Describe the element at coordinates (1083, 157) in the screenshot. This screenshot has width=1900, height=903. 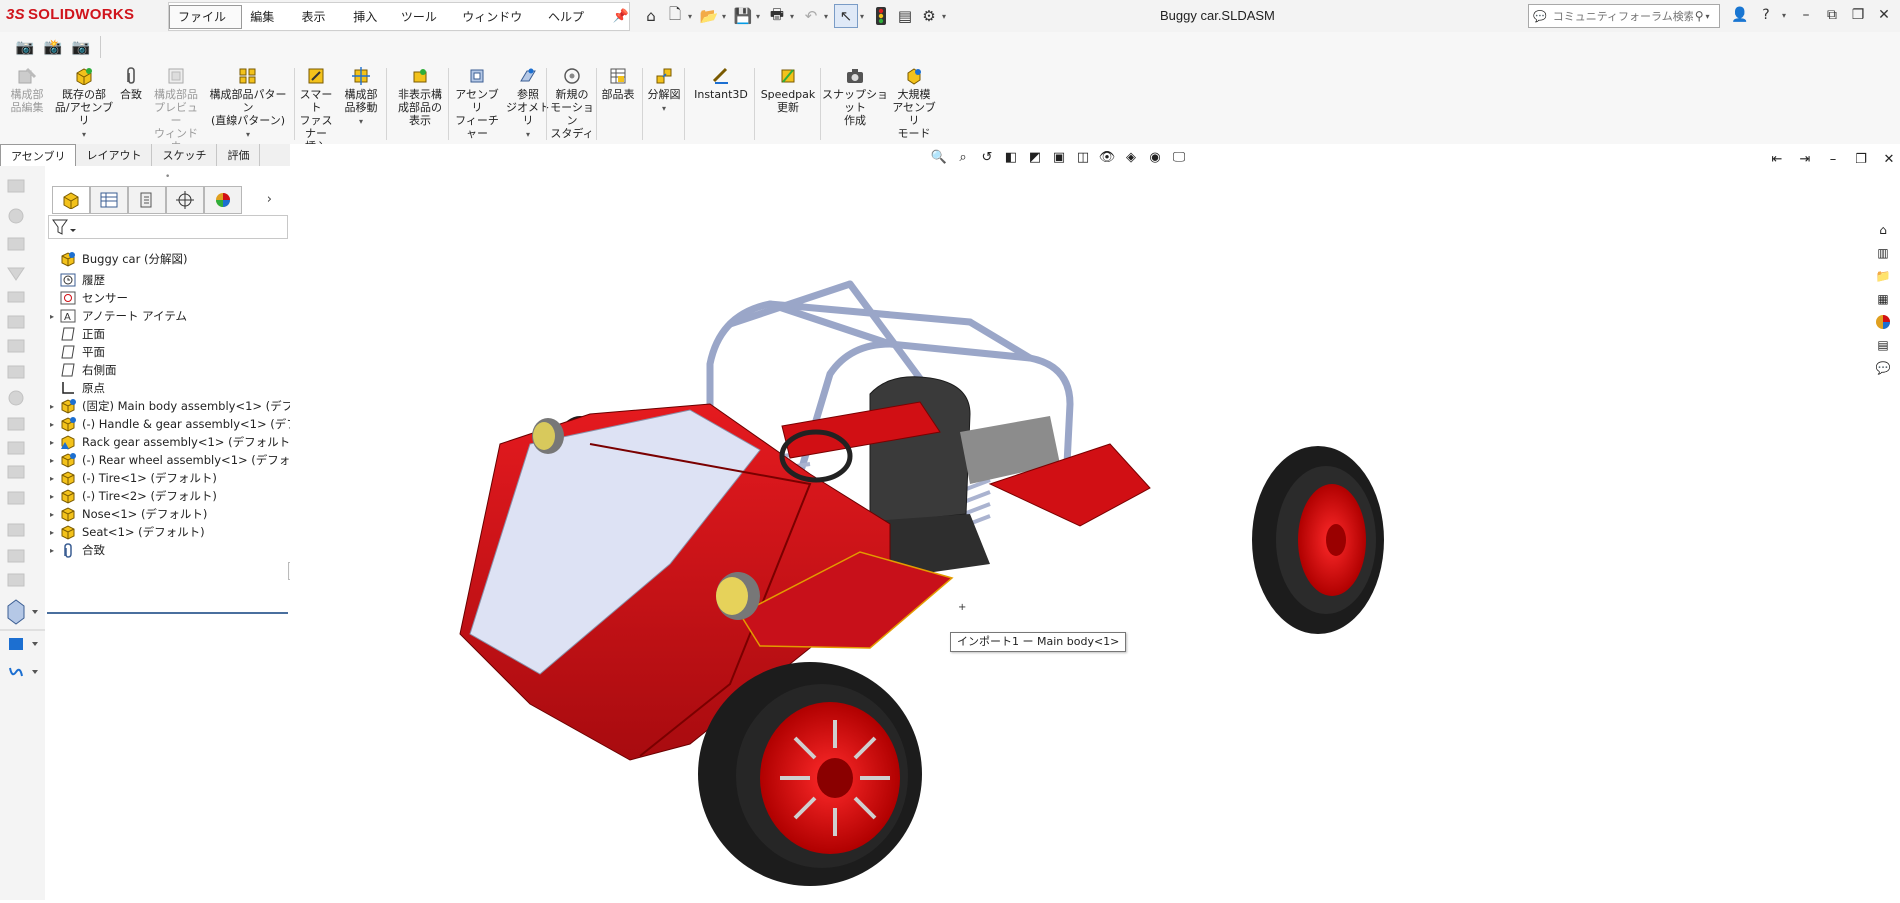
I see `display-style-icon: ◫` at that location.